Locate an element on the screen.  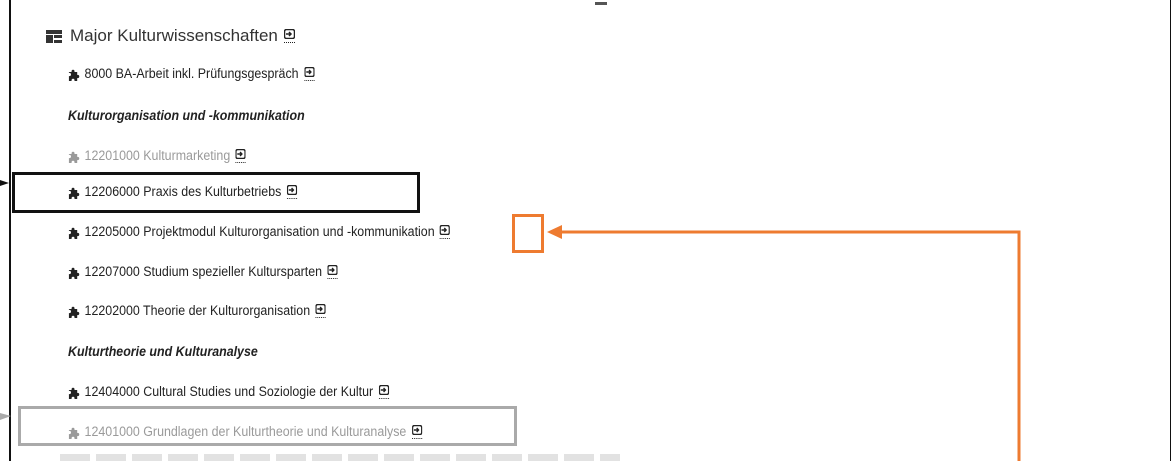
section-header: Major Kulturwissenschaften is located at coordinates (170, 36).